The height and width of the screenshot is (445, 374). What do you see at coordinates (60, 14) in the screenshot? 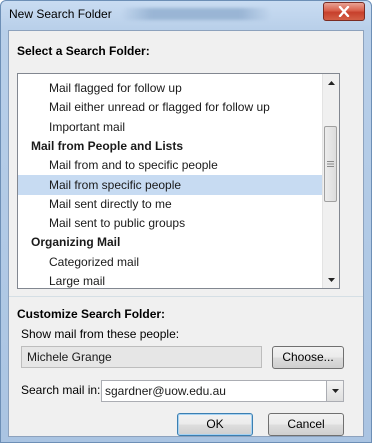
I see `window-title: New Search Folder` at bounding box center [60, 14].